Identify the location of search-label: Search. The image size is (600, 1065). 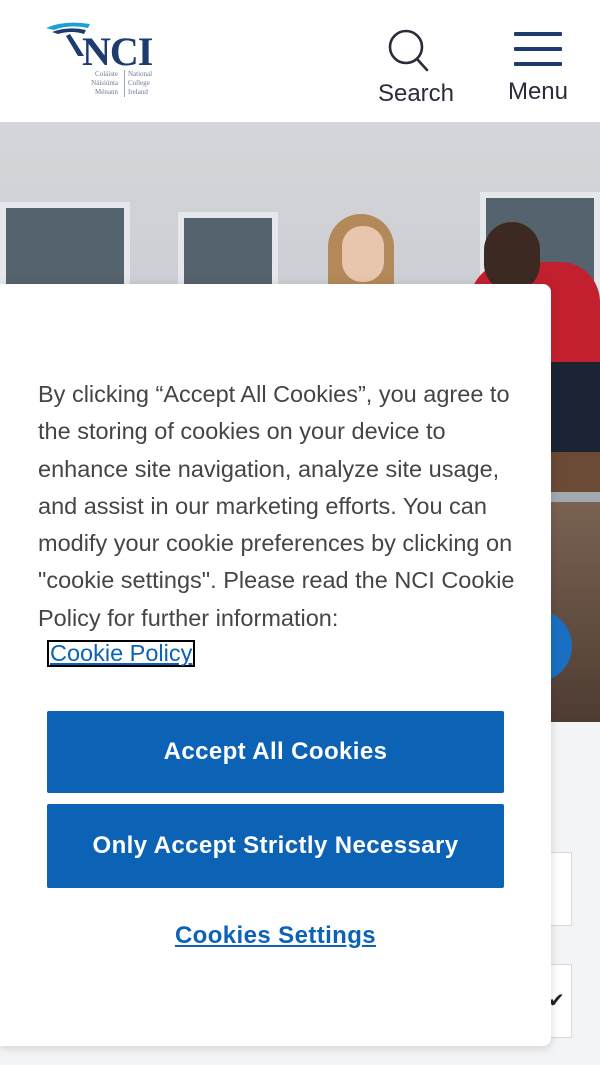
(416, 93).